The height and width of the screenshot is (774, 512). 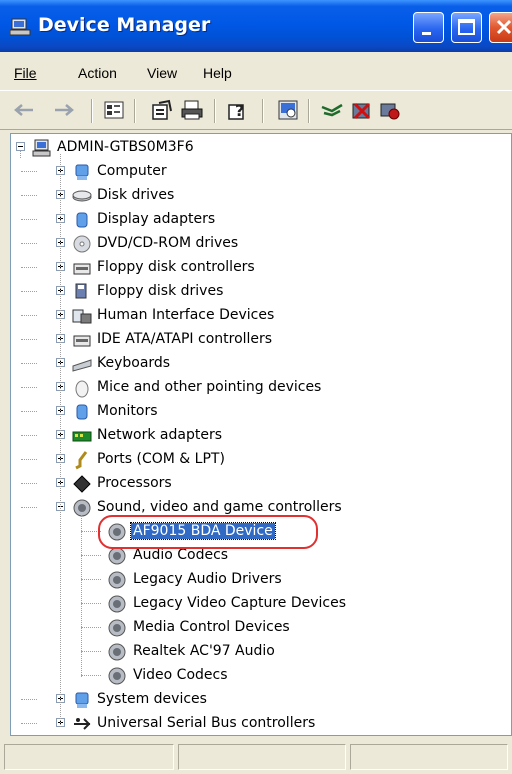 What do you see at coordinates (81, 460) in the screenshot?
I see `port-icon` at bounding box center [81, 460].